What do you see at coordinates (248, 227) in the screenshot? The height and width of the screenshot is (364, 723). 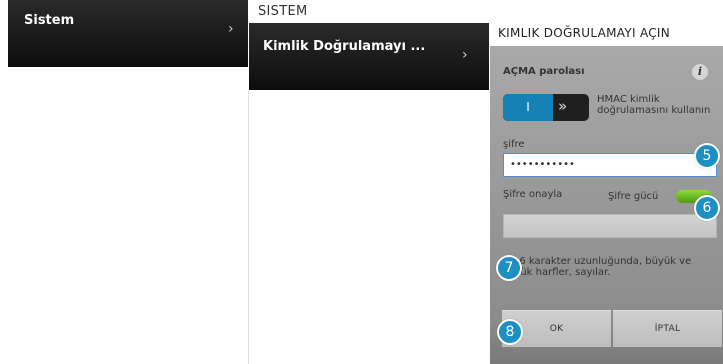 I see `divider` at bounding box center [248, 227].